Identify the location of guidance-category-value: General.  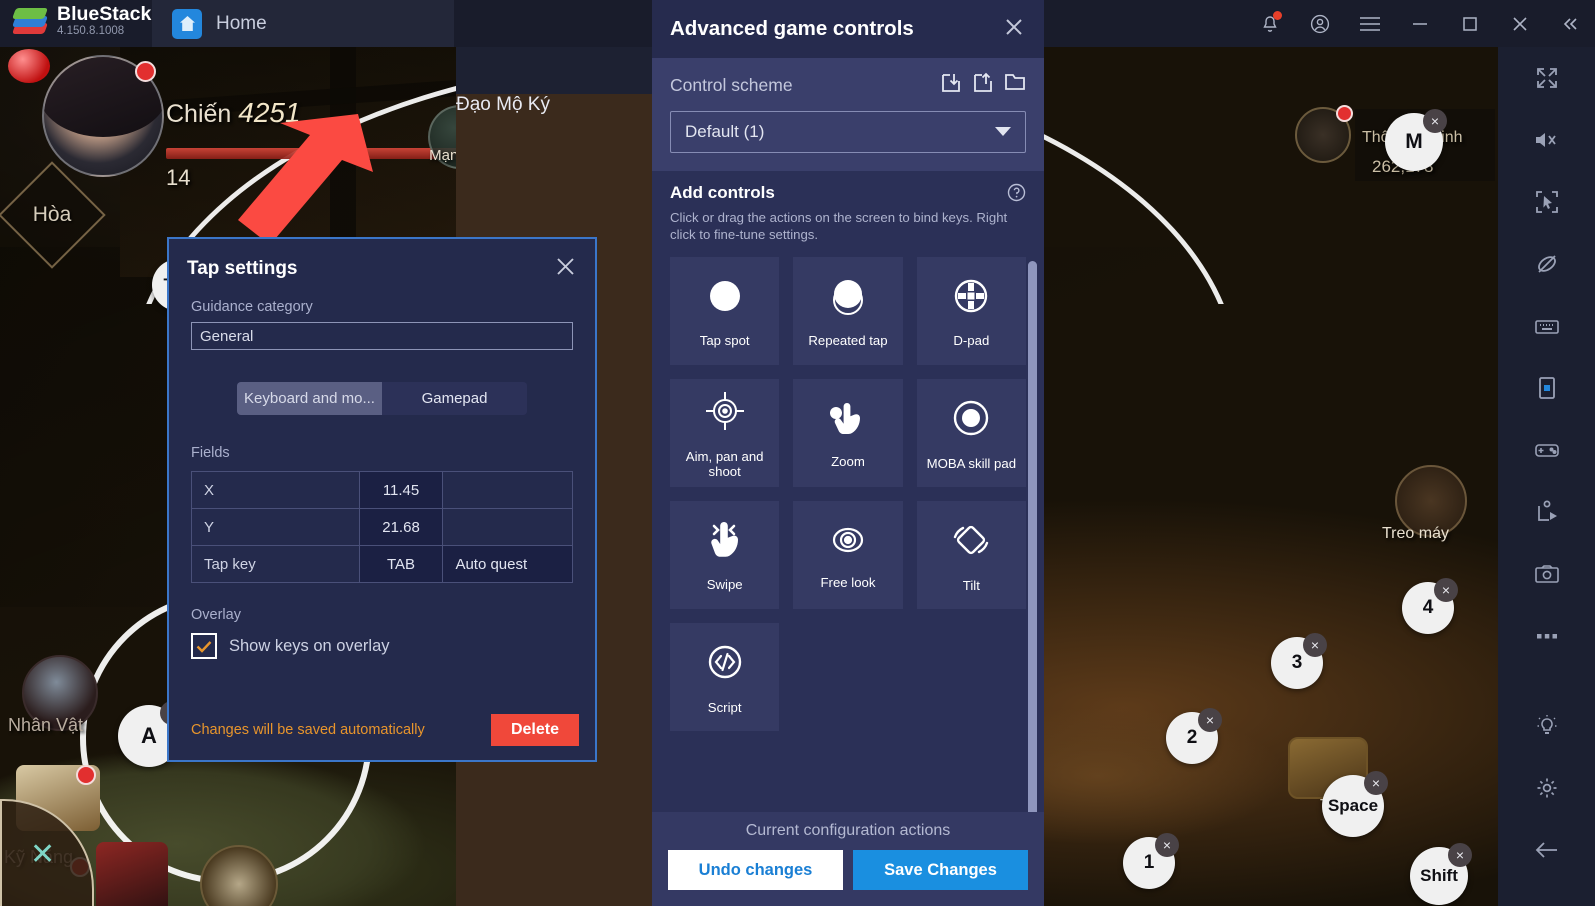
(227, 336).